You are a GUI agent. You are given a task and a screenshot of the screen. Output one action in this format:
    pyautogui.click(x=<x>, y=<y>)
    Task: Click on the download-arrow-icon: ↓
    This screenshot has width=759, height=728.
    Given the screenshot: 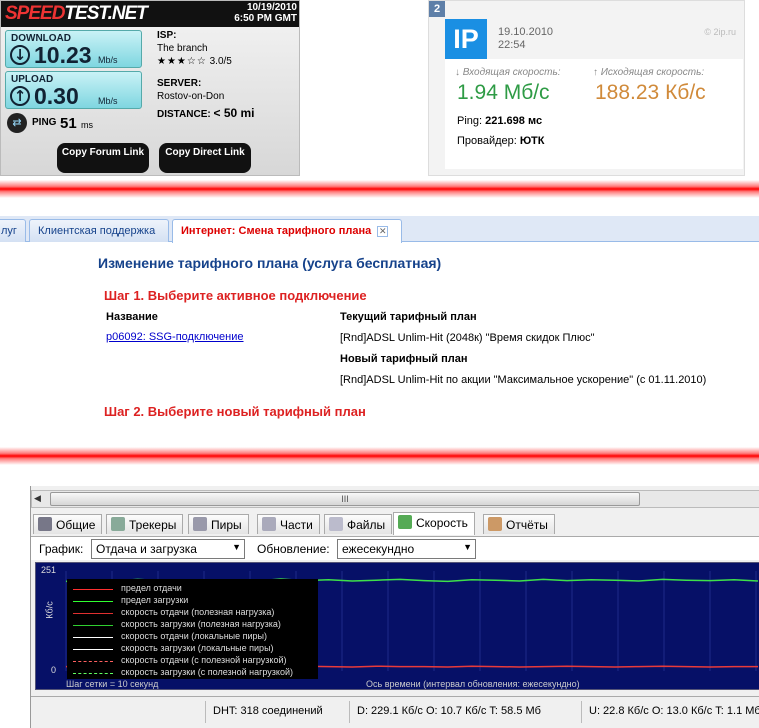 What is the action you would take?
    pyautogui.click(x=20, y=55)
    